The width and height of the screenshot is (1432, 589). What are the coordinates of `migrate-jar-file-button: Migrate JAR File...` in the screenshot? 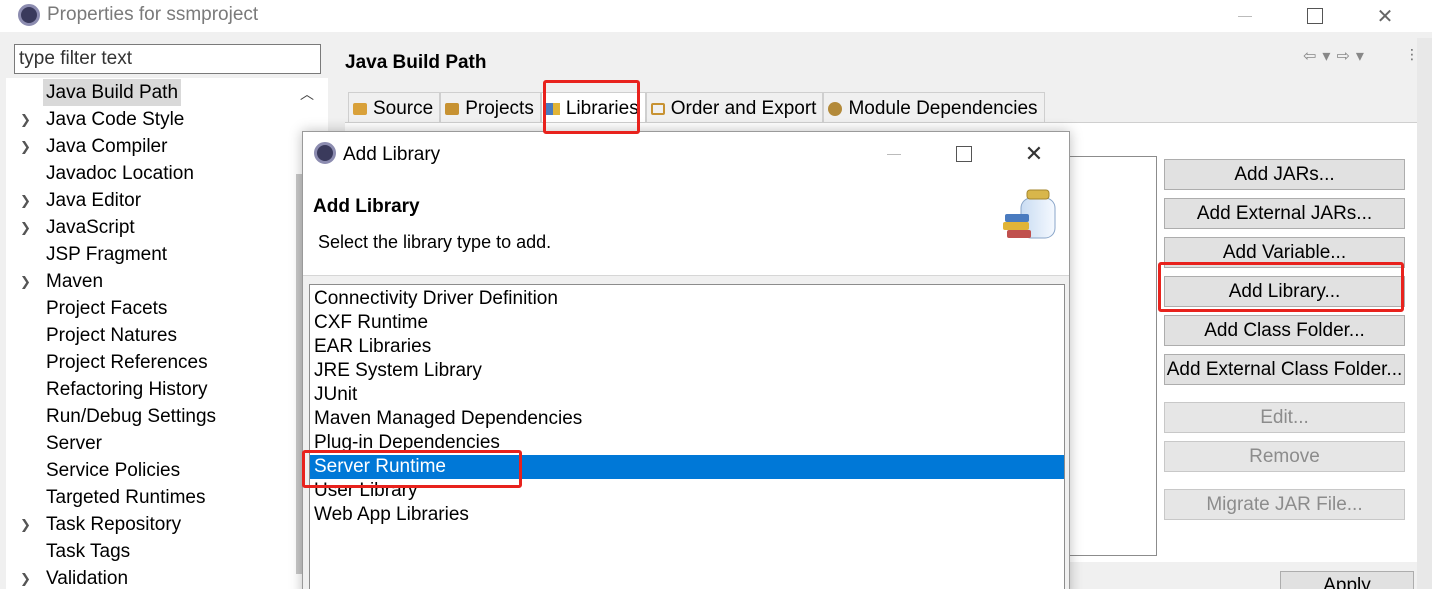 It's located at (1284, 504).